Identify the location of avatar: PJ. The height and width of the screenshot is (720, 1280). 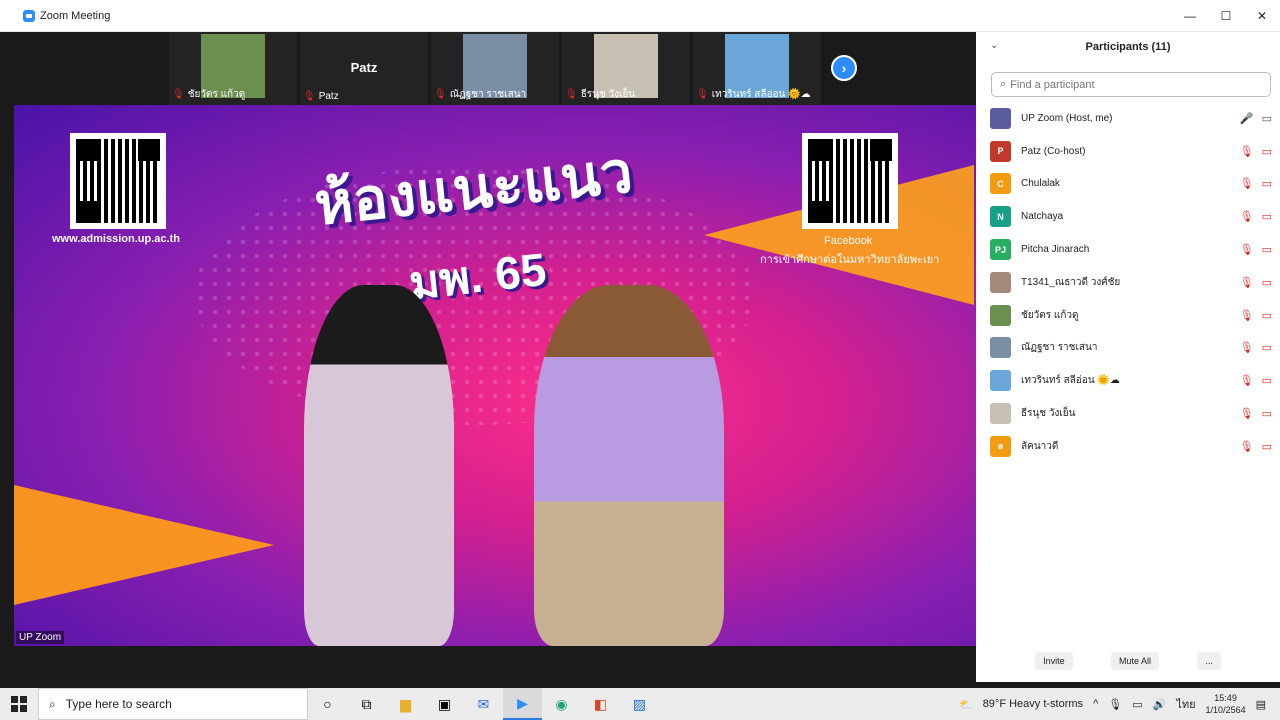
(1000, 250).